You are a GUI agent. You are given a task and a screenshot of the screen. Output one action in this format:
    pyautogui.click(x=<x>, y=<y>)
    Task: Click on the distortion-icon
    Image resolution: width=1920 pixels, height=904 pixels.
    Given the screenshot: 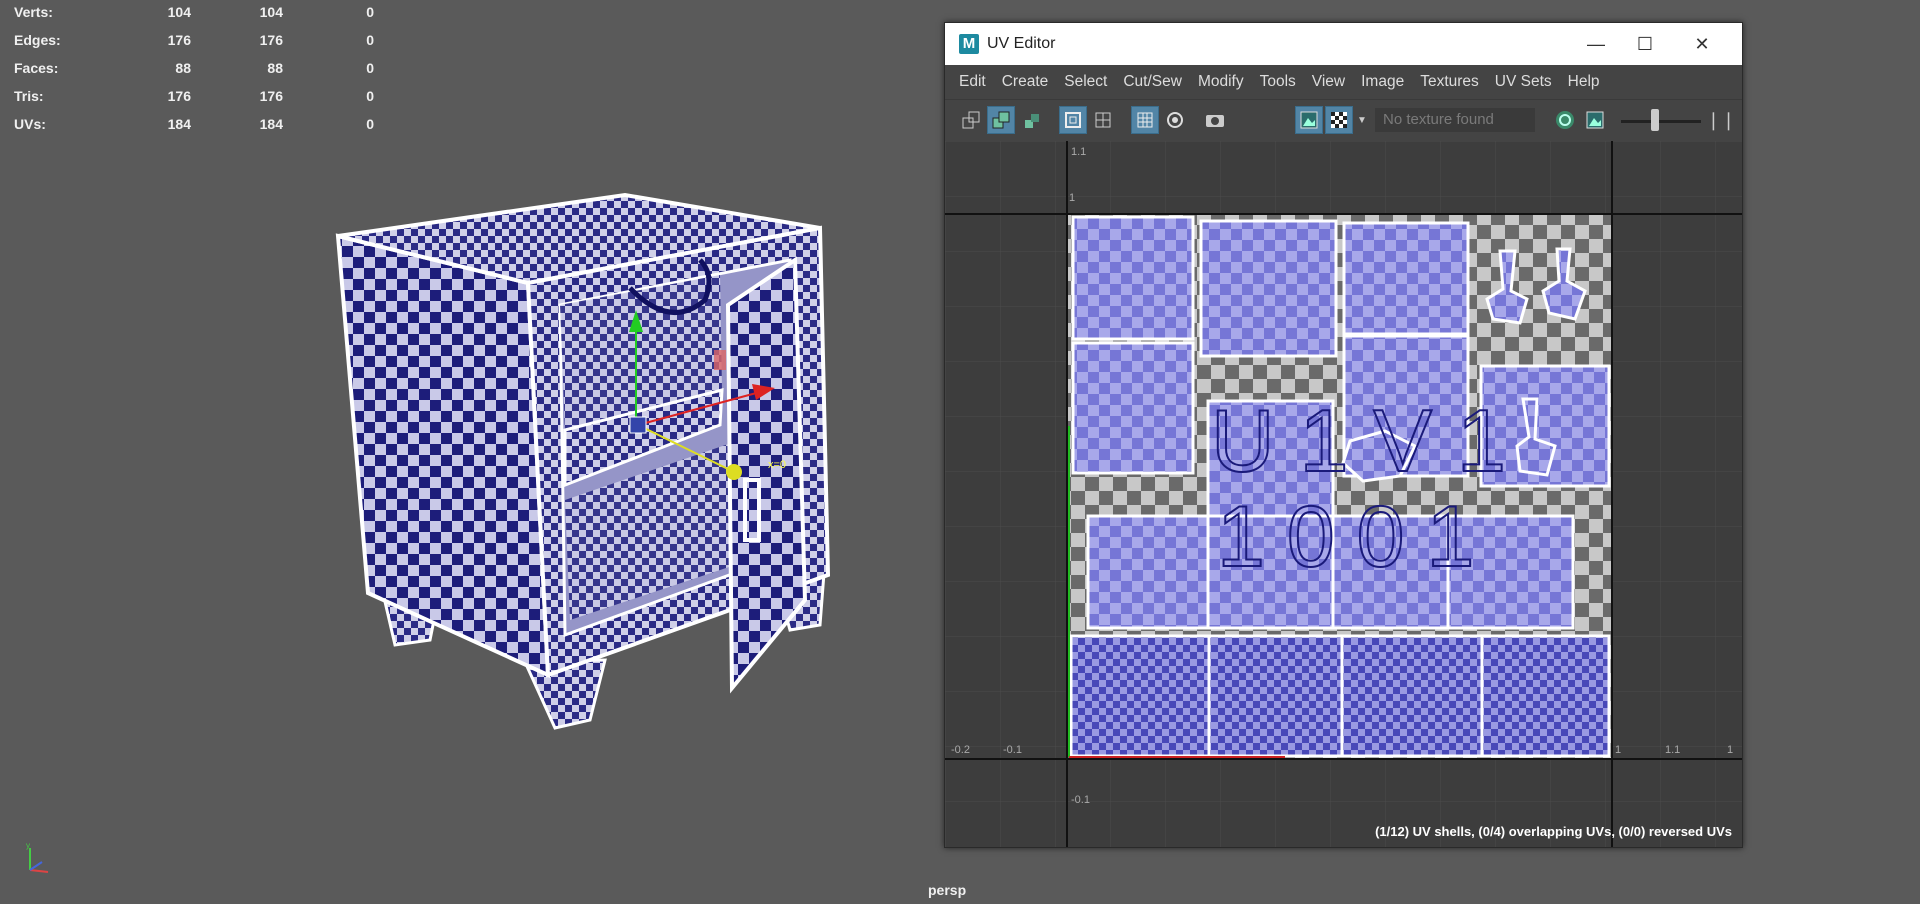 What is the action you would take?
    pyautogui.click(x=1032, y=121)
    